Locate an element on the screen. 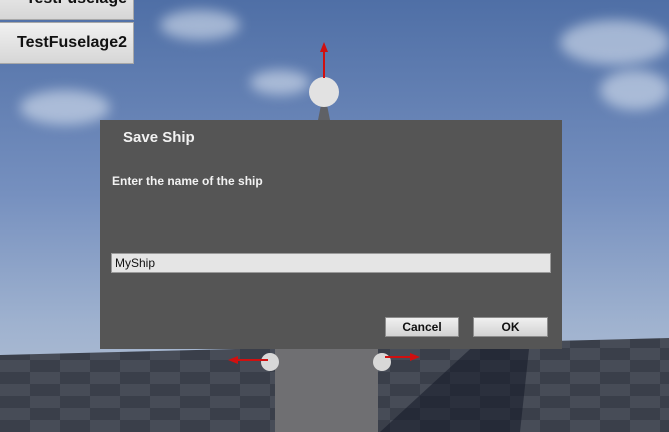 The height and width of the screenshot is (432, 669). ok-button: OK is located at coordinates (510, 327).